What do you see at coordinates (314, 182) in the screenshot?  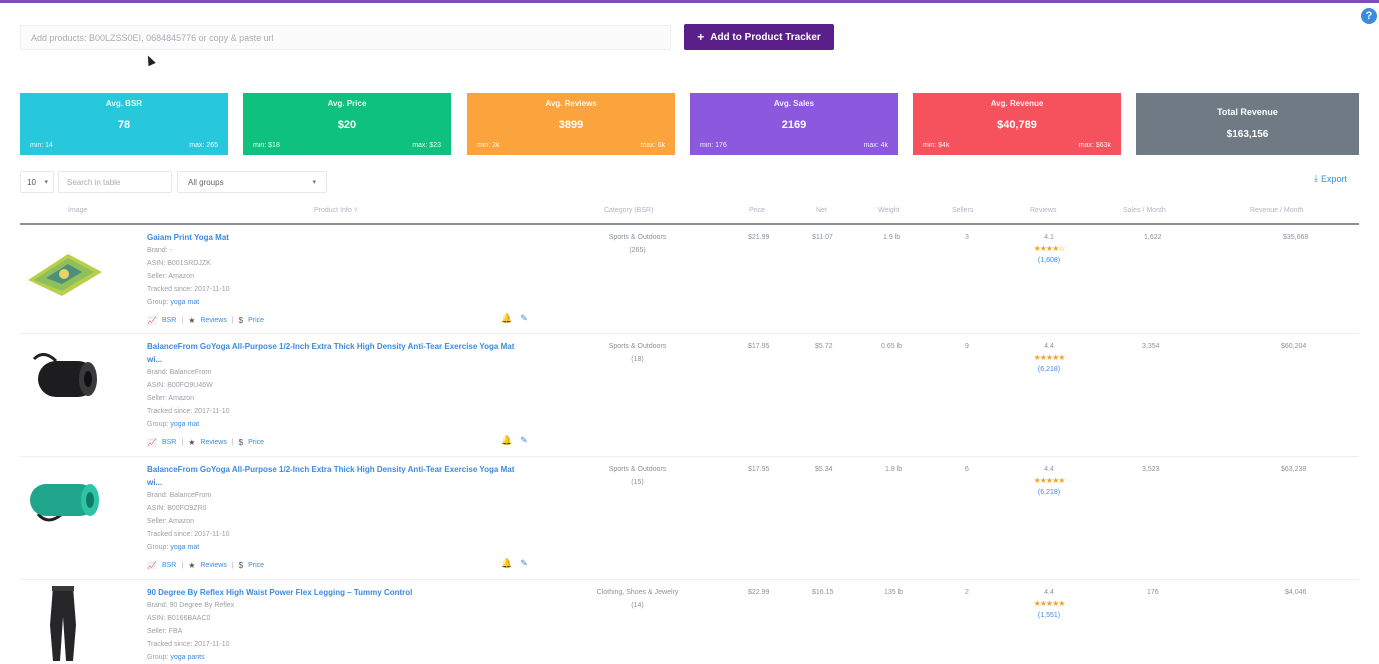 I see `chevron-down-icon: ▾` at bounding box center [314, 182].